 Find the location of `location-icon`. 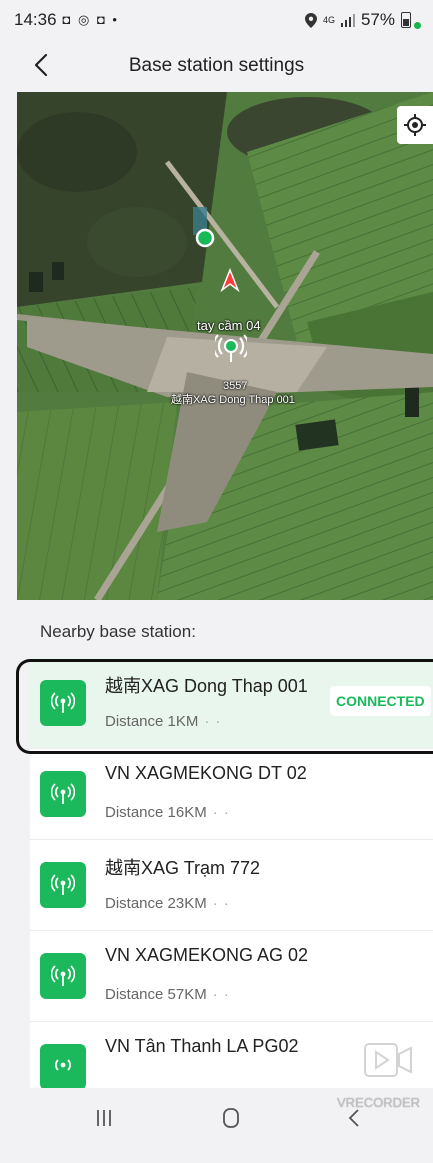

location-icon is located at coordinates (310, 20).